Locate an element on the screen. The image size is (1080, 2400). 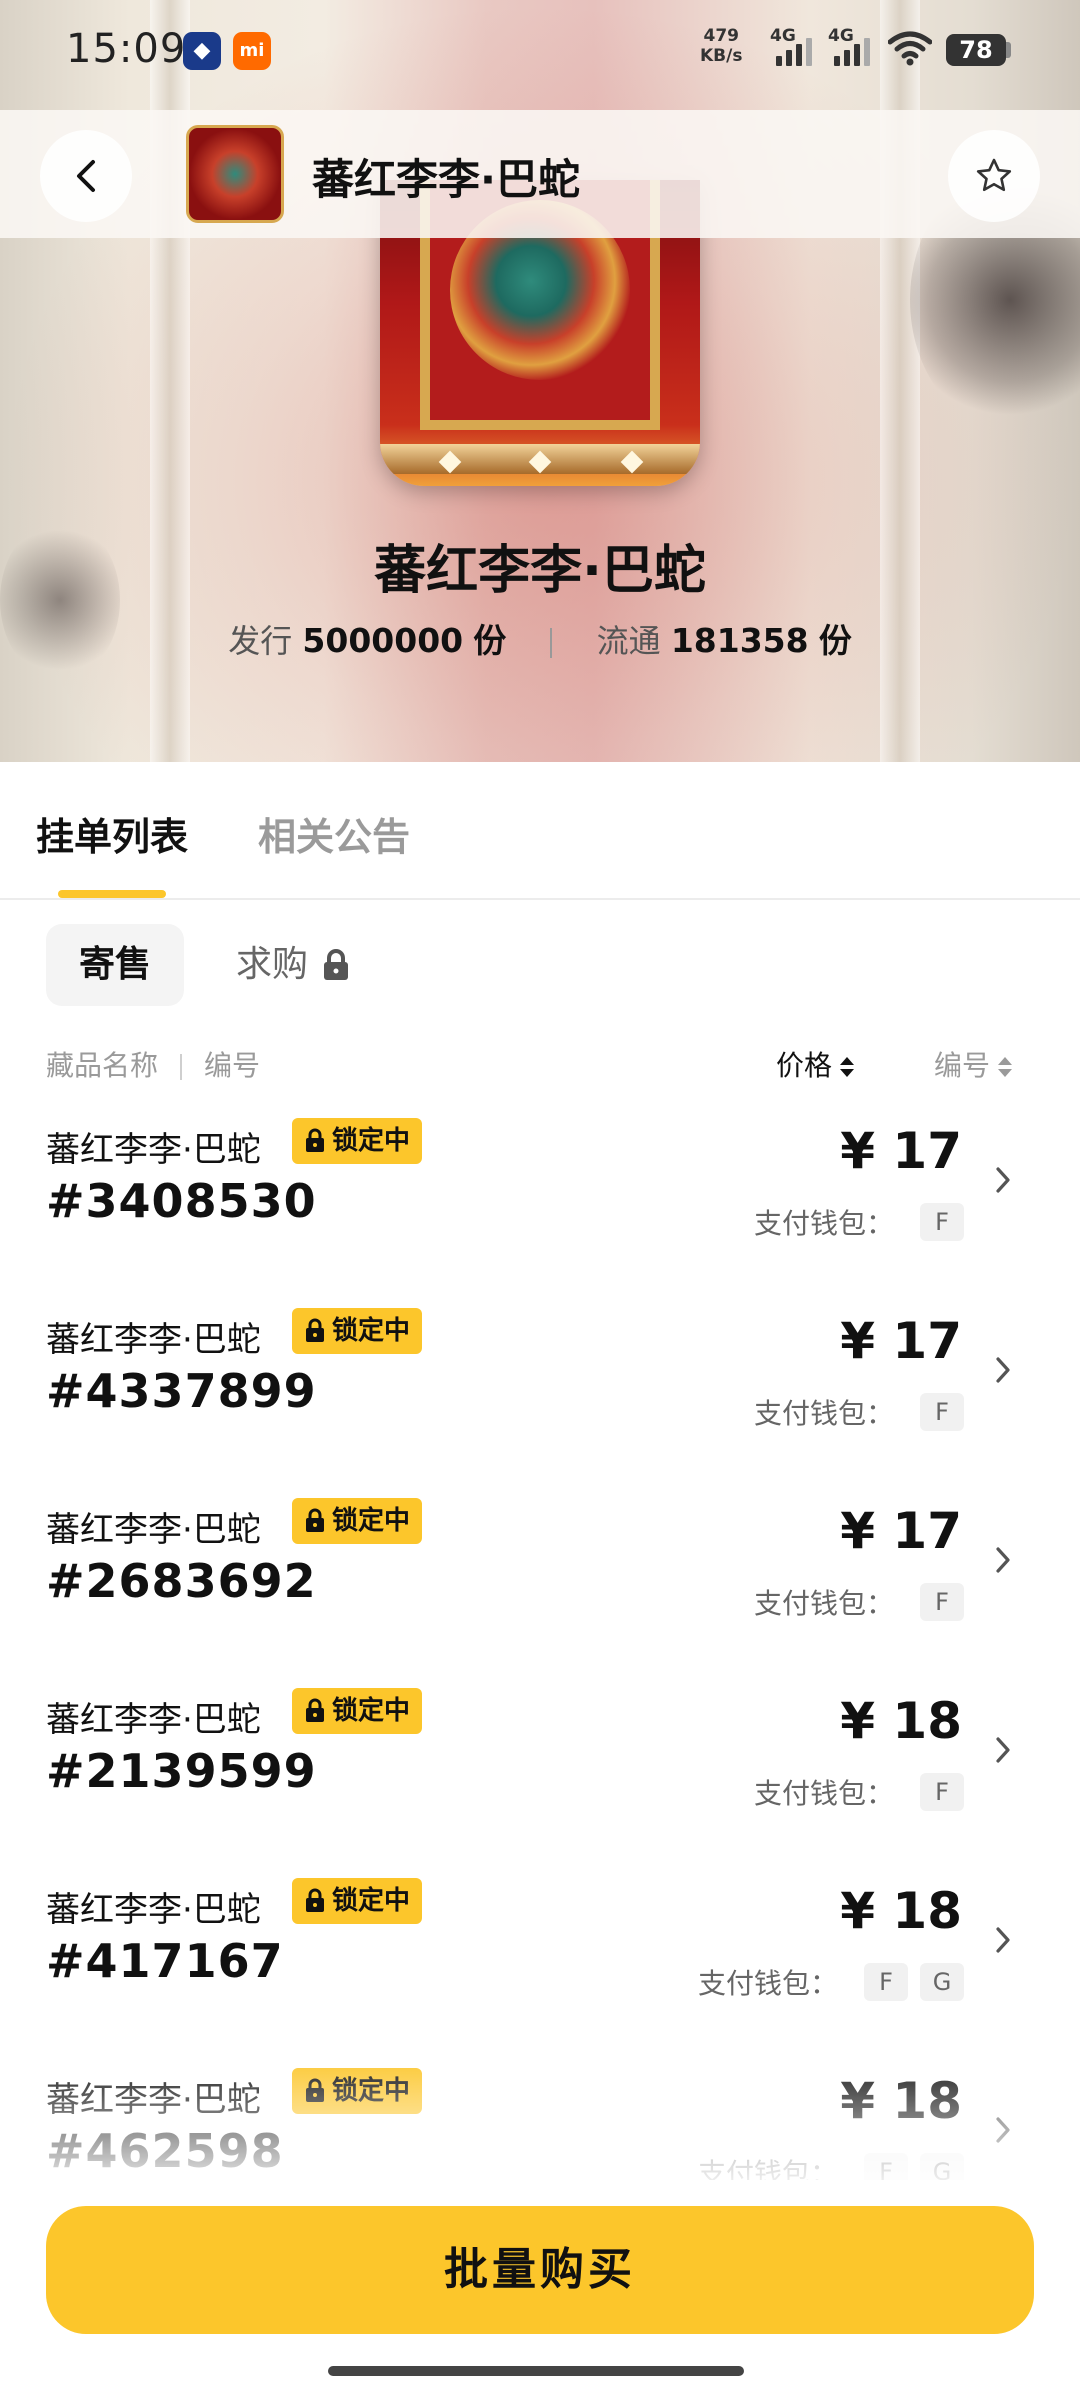
column-name-number: 藏品名称 编号 is located at coordinates (153, 1064).